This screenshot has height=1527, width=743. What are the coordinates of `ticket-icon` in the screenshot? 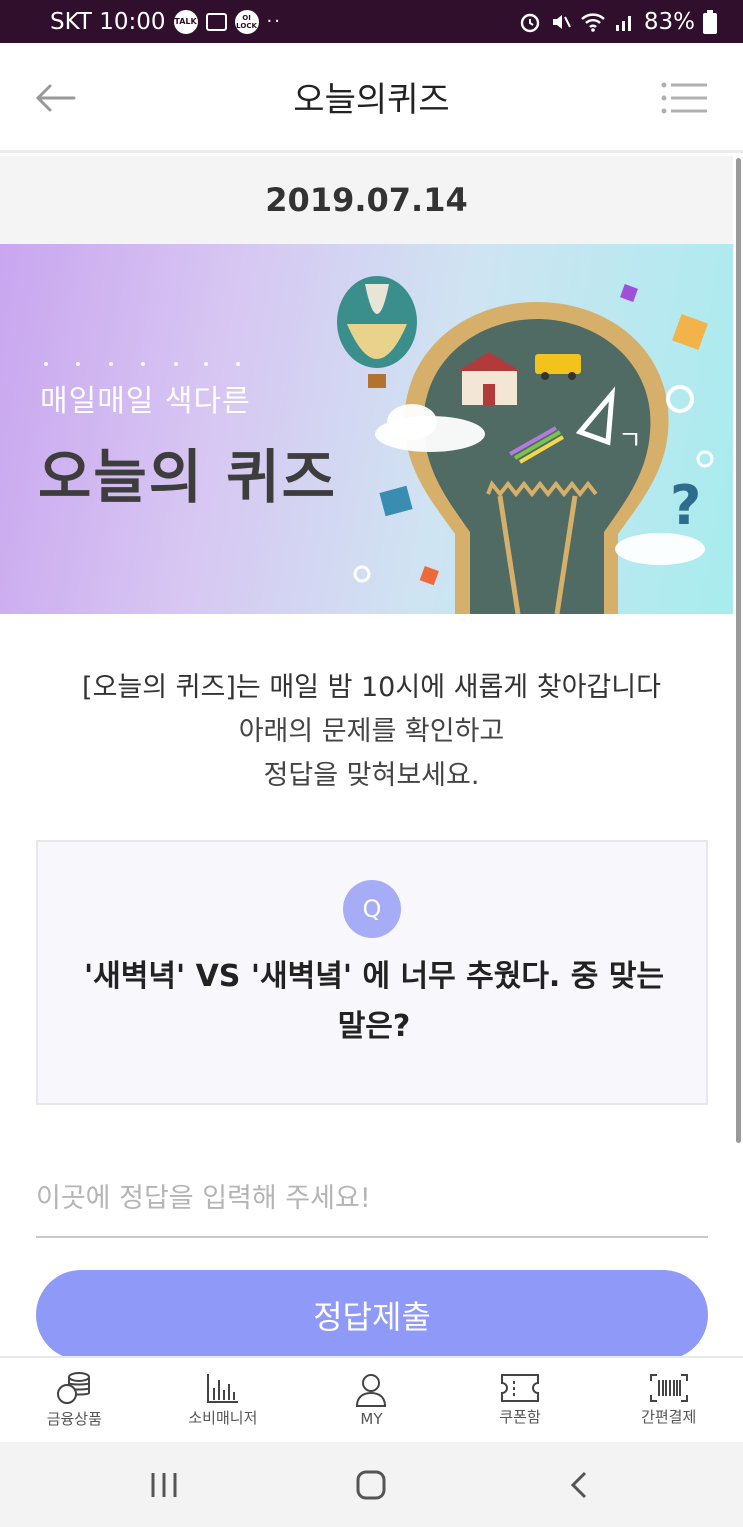 It's located at (520, 1388).